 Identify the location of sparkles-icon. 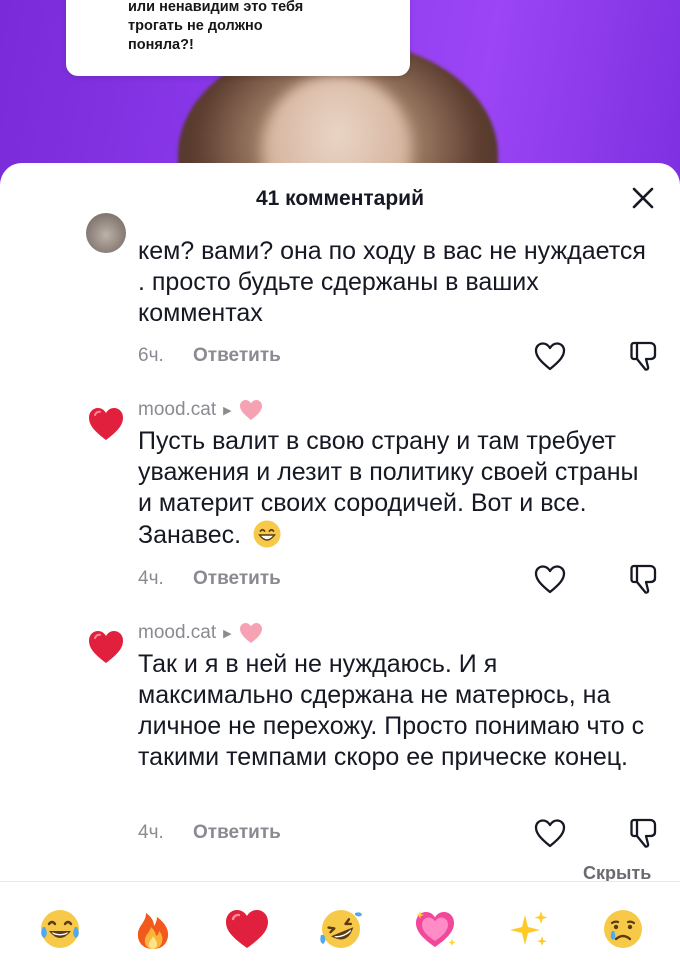
(529, 928).